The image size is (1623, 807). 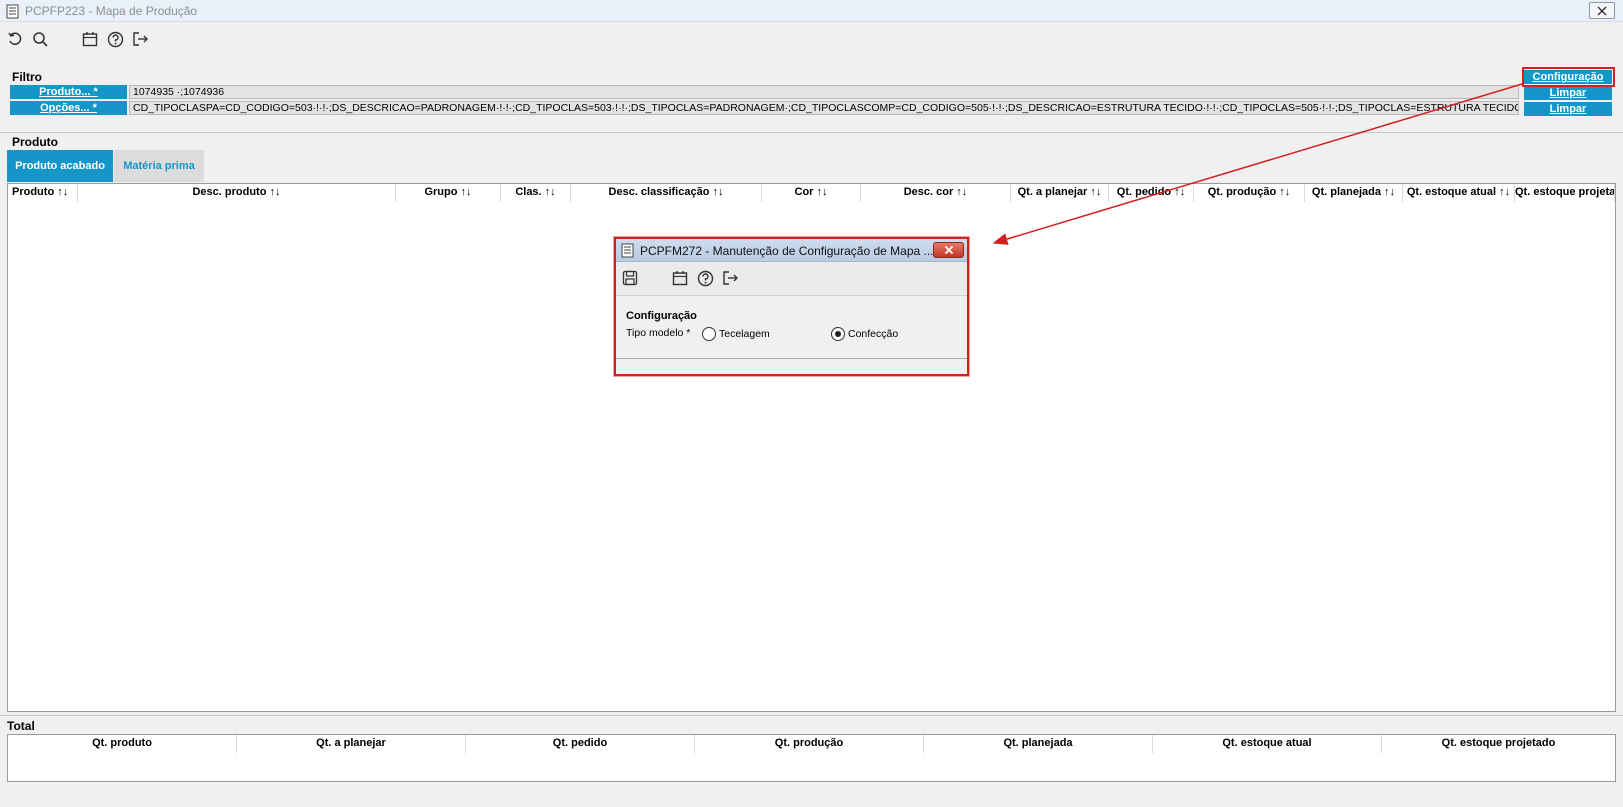 What do you see at coordinates (27, 77) in the screenshot?
I see `filter-title: Filtro` at bounding box center [27, 77].